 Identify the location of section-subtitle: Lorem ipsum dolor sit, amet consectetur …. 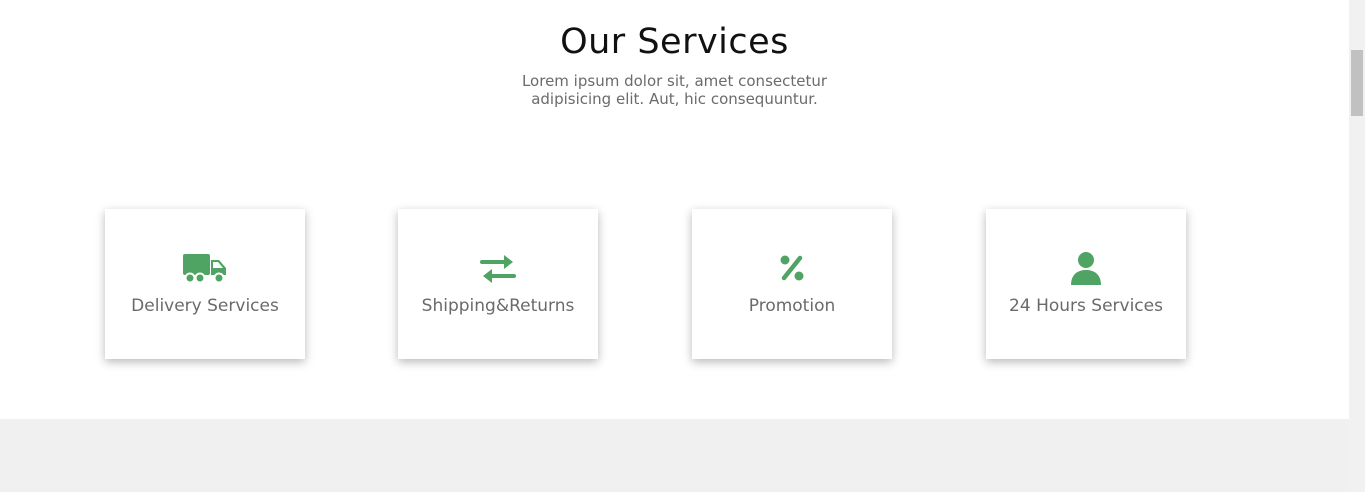
(674, 90).